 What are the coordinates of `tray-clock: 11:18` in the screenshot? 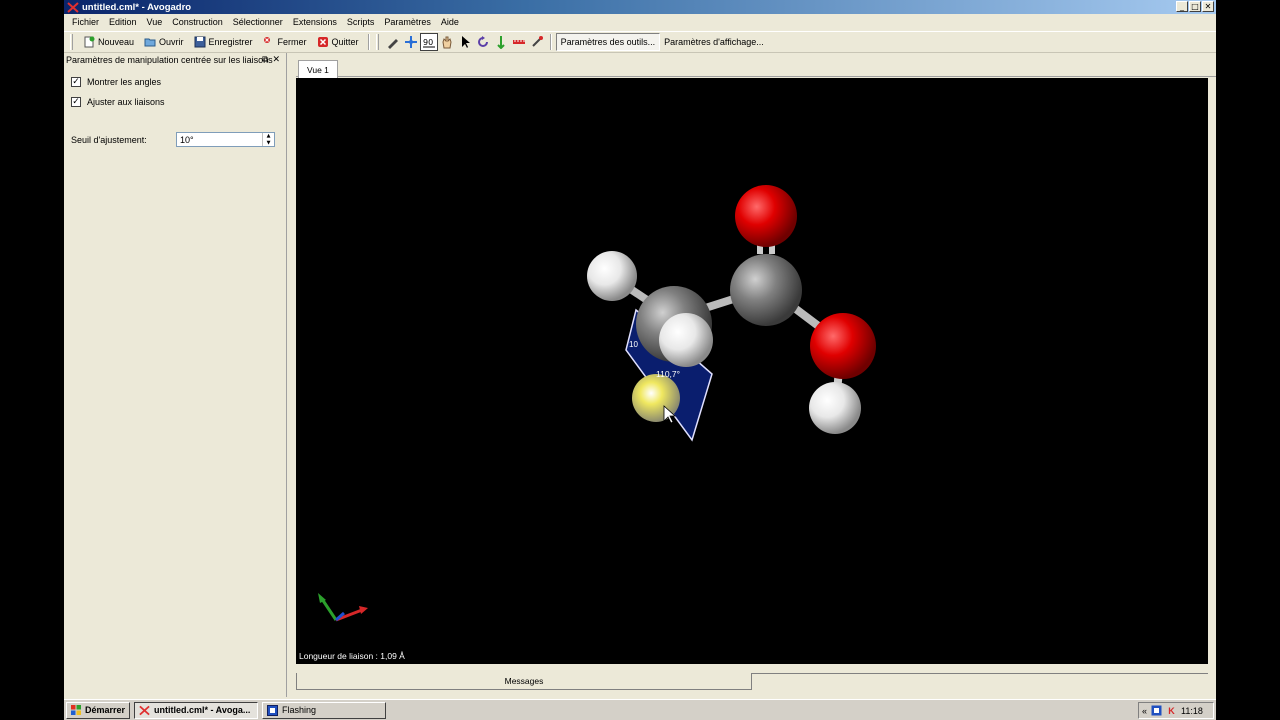 It's located at (1192, 710).